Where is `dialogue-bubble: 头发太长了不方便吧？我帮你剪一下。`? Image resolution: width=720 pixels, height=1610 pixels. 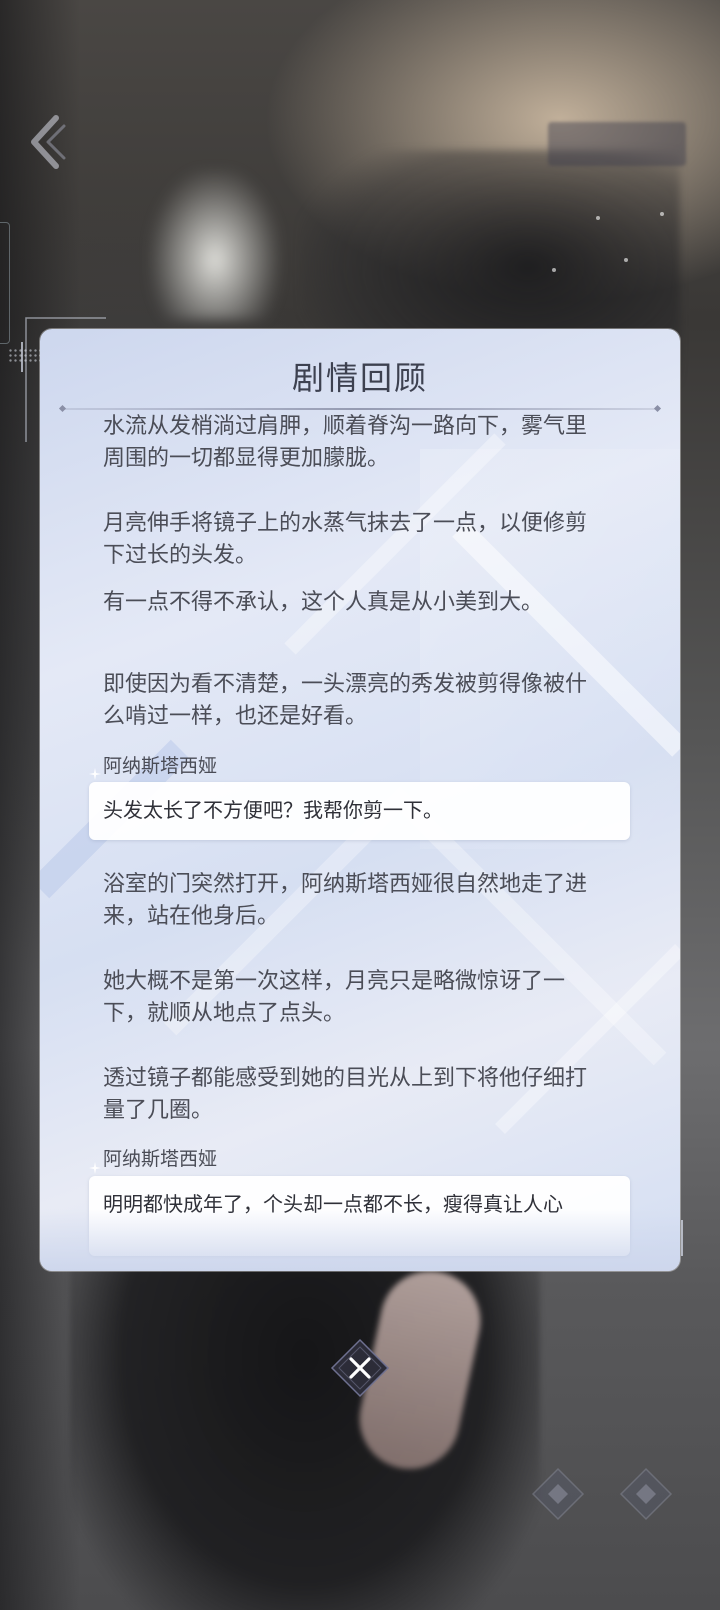
dialogue-bubble: 头发太长了不方便吧？我帮你剪一下。 is located at coordinates (359, 811).